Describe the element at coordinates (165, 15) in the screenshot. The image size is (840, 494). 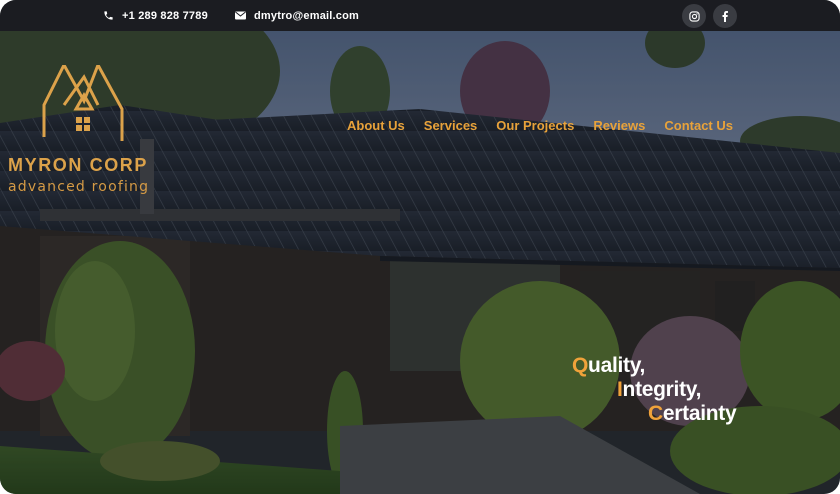
I see `phone-number: +1 289 828 7789` at that location.